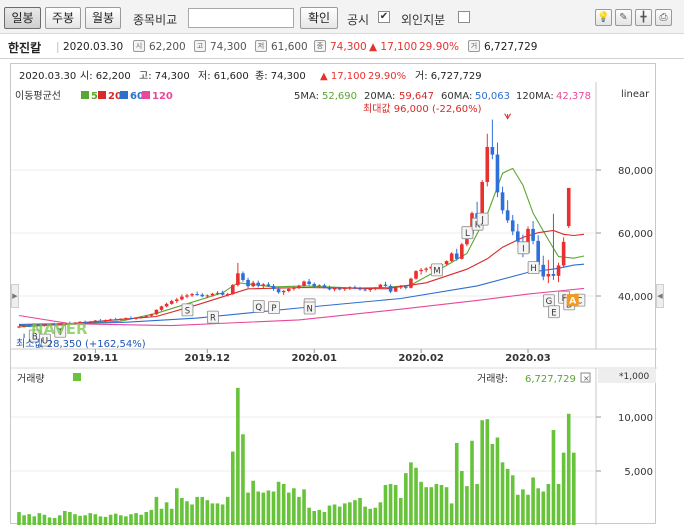  What do you see at coordinates (660, 296) in the screenshot?
I see `right-scroll-grip: ◀` at bounding box center [660, 296].